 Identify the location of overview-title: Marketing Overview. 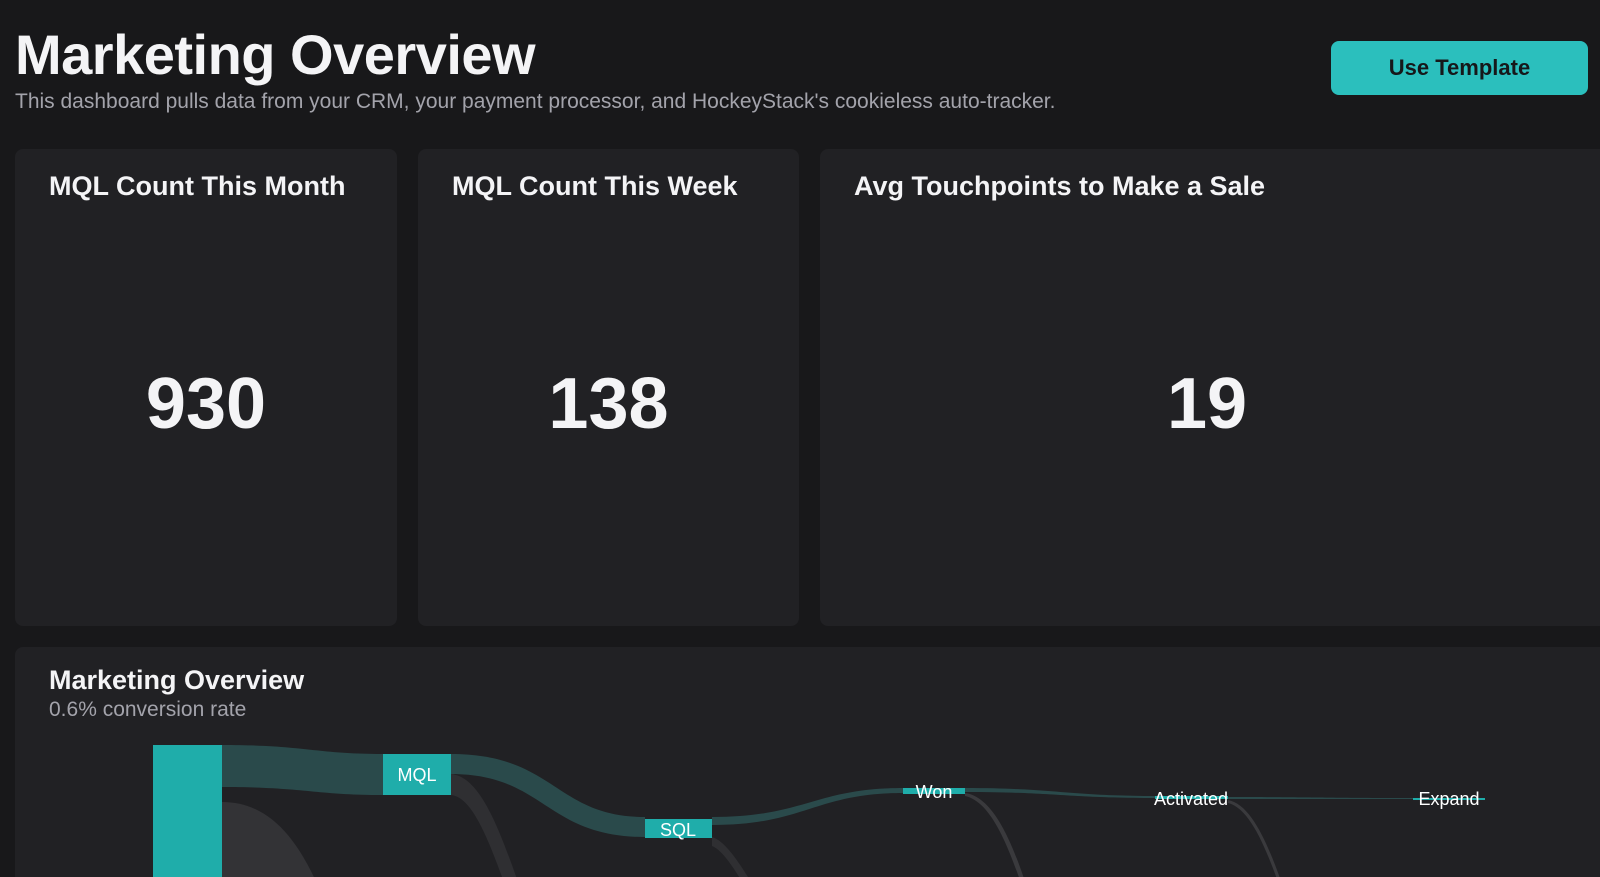
(177, 680).